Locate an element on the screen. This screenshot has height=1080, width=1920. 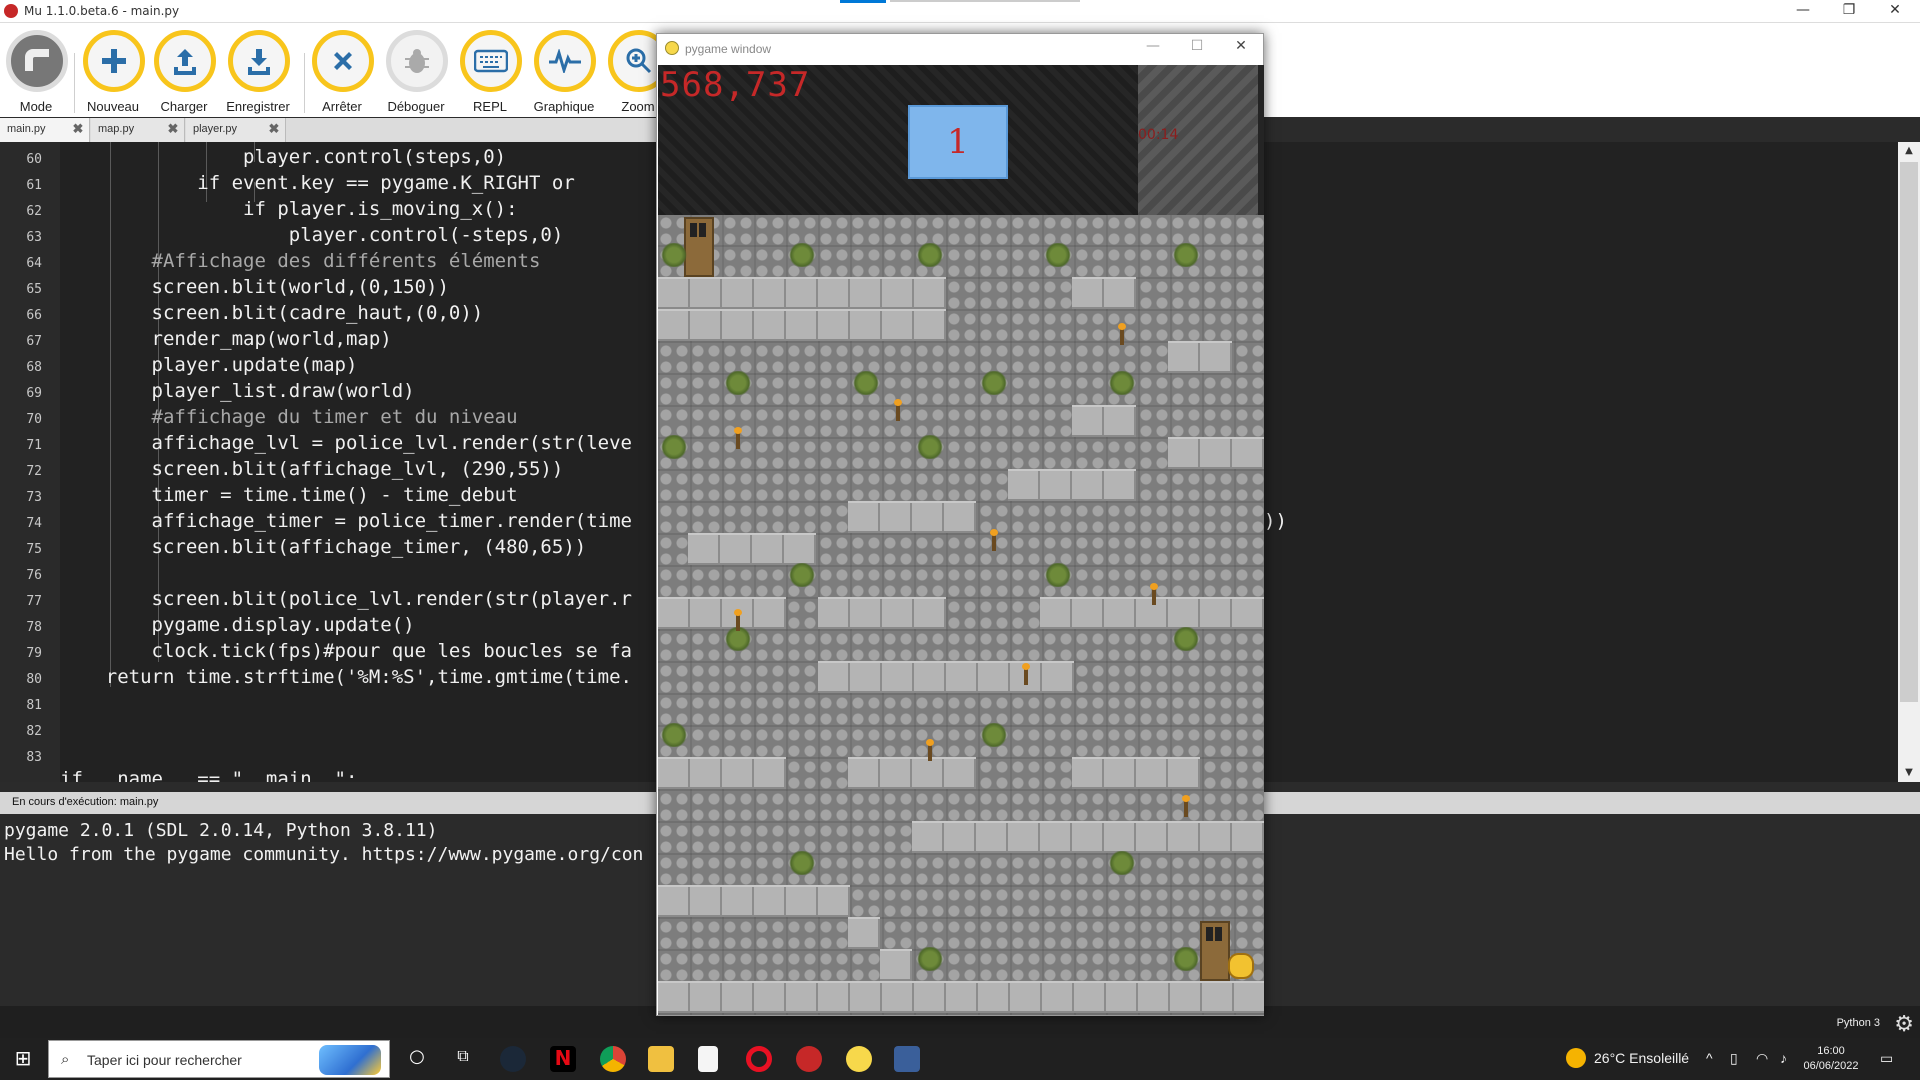
pygame-maximize-button: ☐ is located at coordinates (1197, 49).